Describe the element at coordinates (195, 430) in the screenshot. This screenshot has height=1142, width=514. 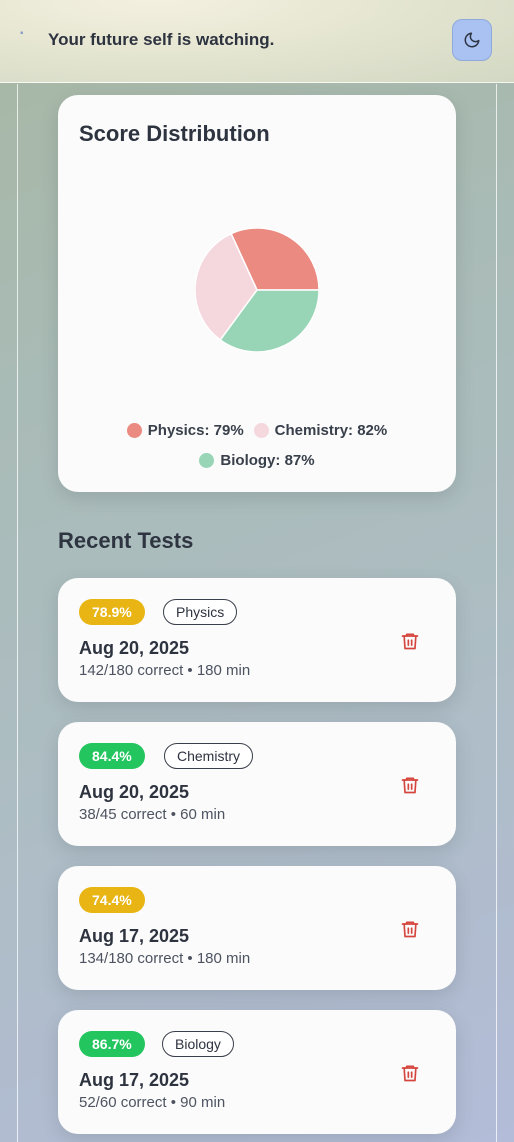
I see `legend-label-physics: Physics: 79%` at that location.